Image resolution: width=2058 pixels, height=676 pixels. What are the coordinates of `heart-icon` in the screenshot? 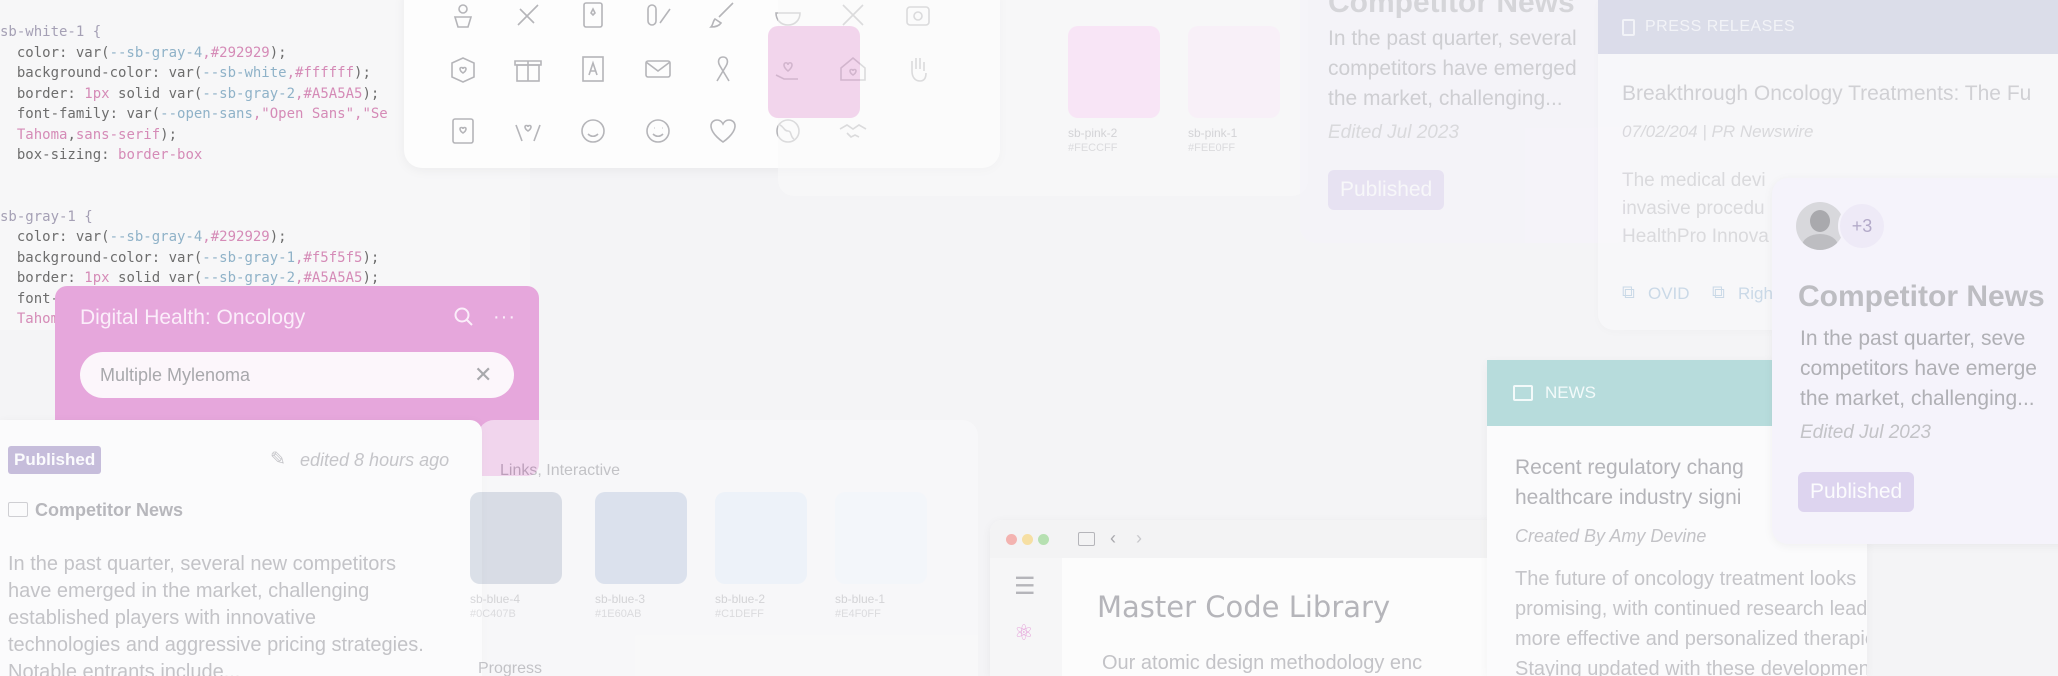 It's located at (723, 131).